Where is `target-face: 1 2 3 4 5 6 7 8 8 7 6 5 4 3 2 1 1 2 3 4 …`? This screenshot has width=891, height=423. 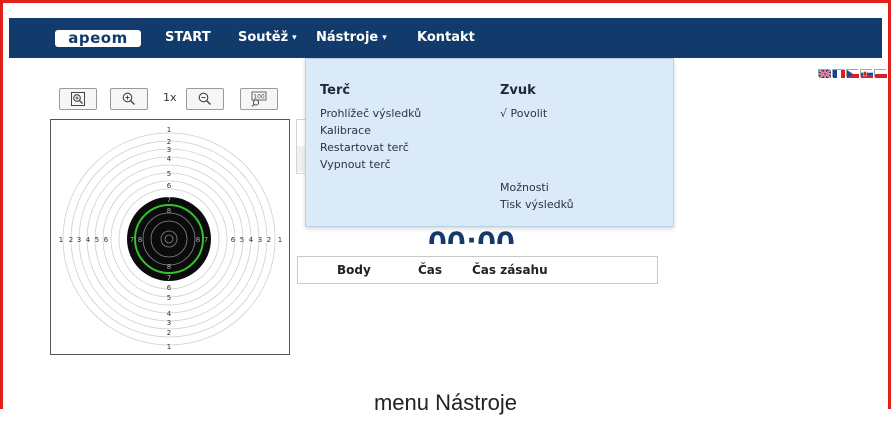
target-face: 1 2 3 4 5 6 7 8 8 7 6 5 4 3 2 1 1 2 3 4 … is located at coordinates (170, 238).